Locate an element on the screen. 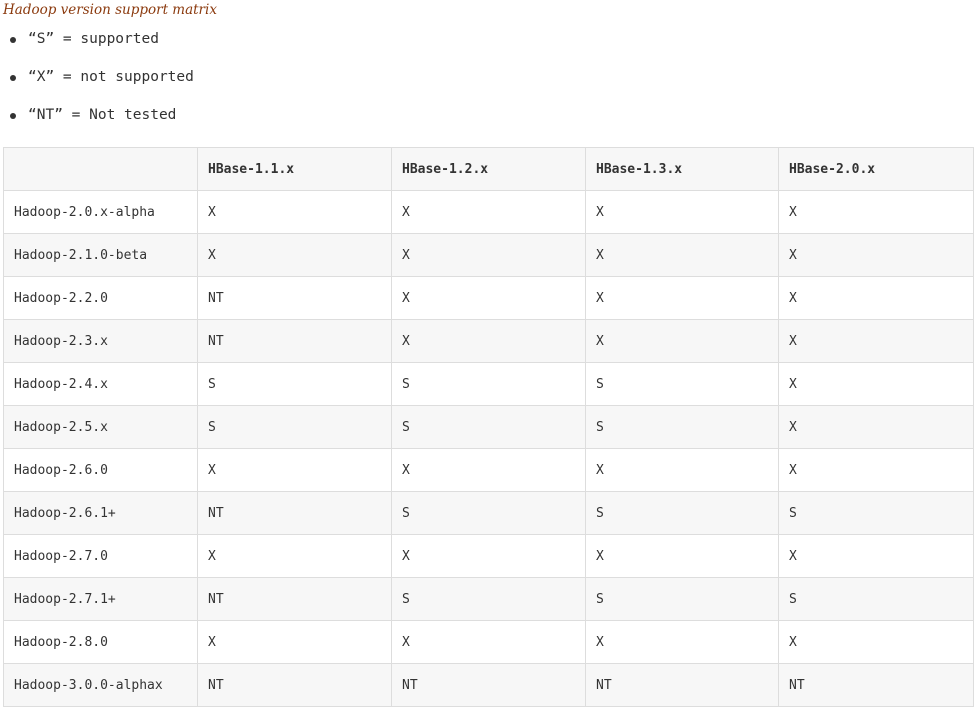 This screenshot has height=724, width=976. legend-text: “X” = not supported is located at coordinates (111, 77).